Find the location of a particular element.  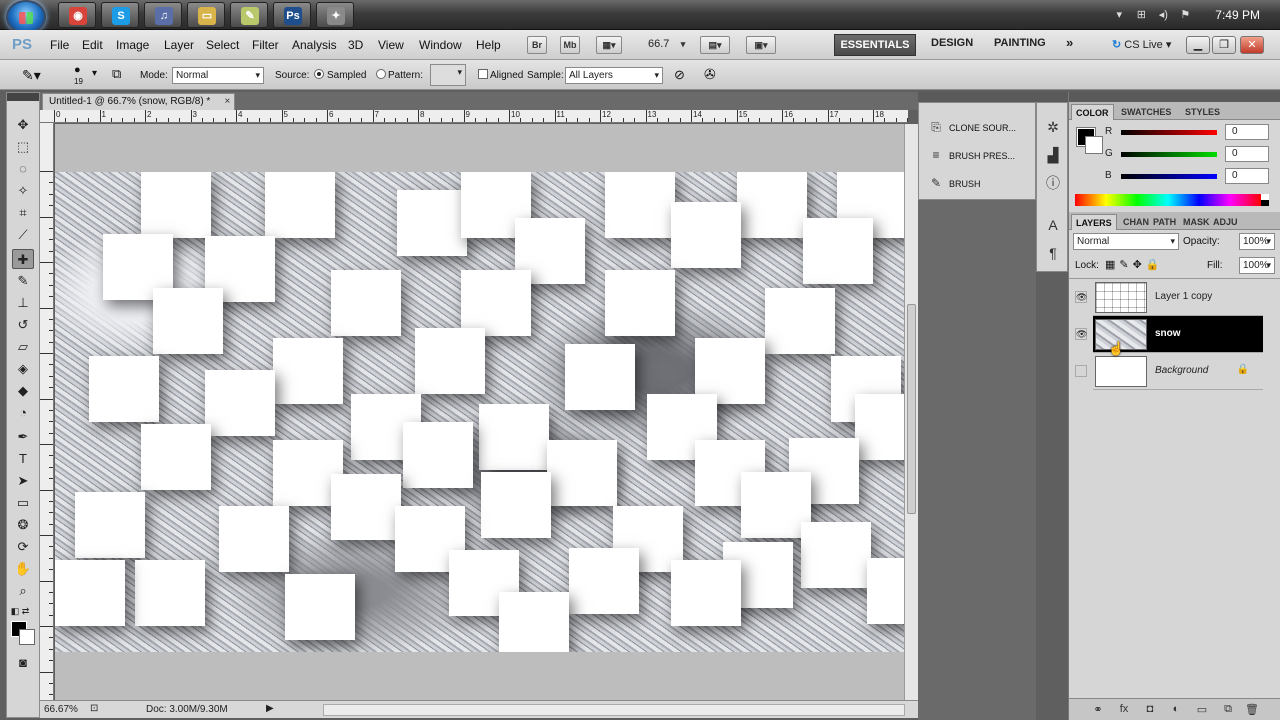

layer-style-icon: fx is located at coordinates (1124, 710).